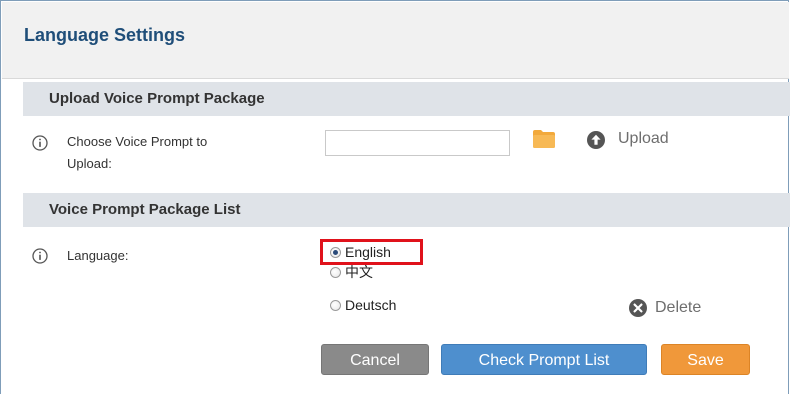  What do you see at coordinates (137, 141) in the screenshot?
I see `upload-field-label-line1: Choose Voice Prompt to` at bounding box center [137, 141].